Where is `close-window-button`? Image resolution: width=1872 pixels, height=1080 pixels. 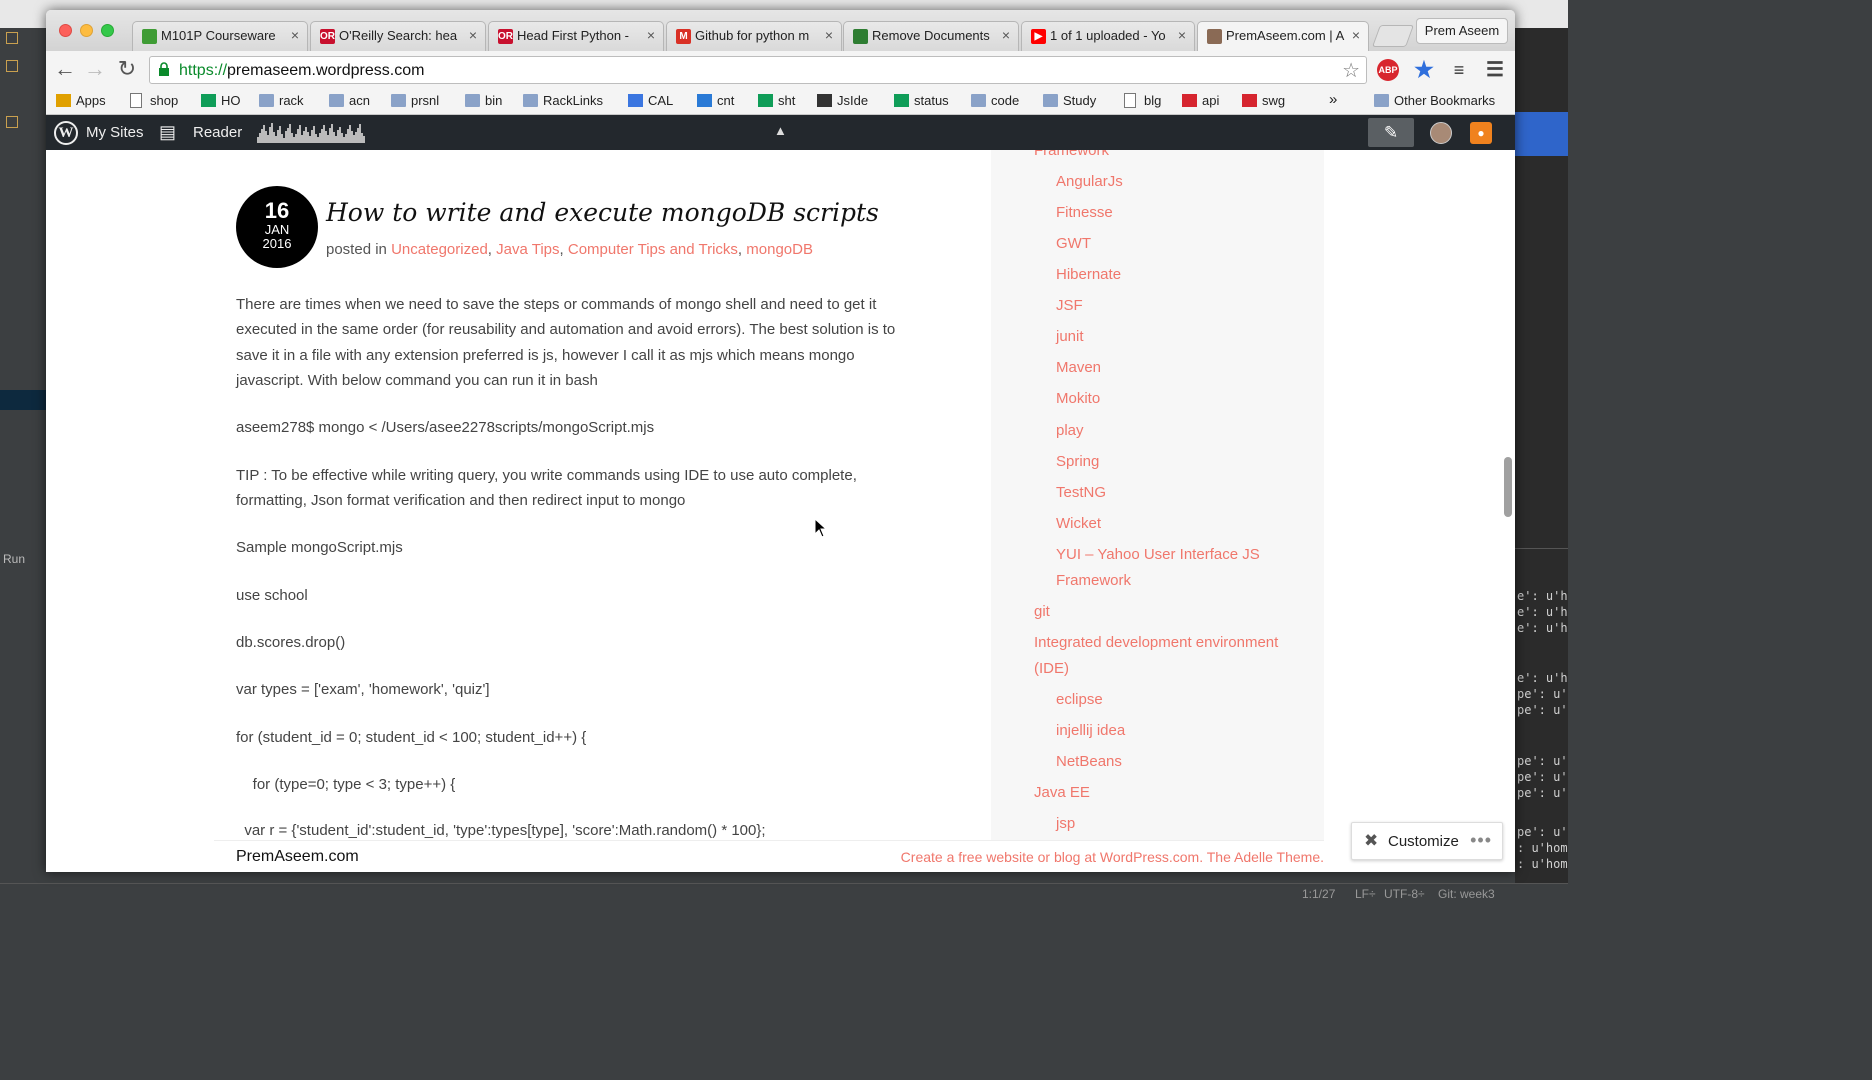 close-window-button is located at coordinates (65, 30).